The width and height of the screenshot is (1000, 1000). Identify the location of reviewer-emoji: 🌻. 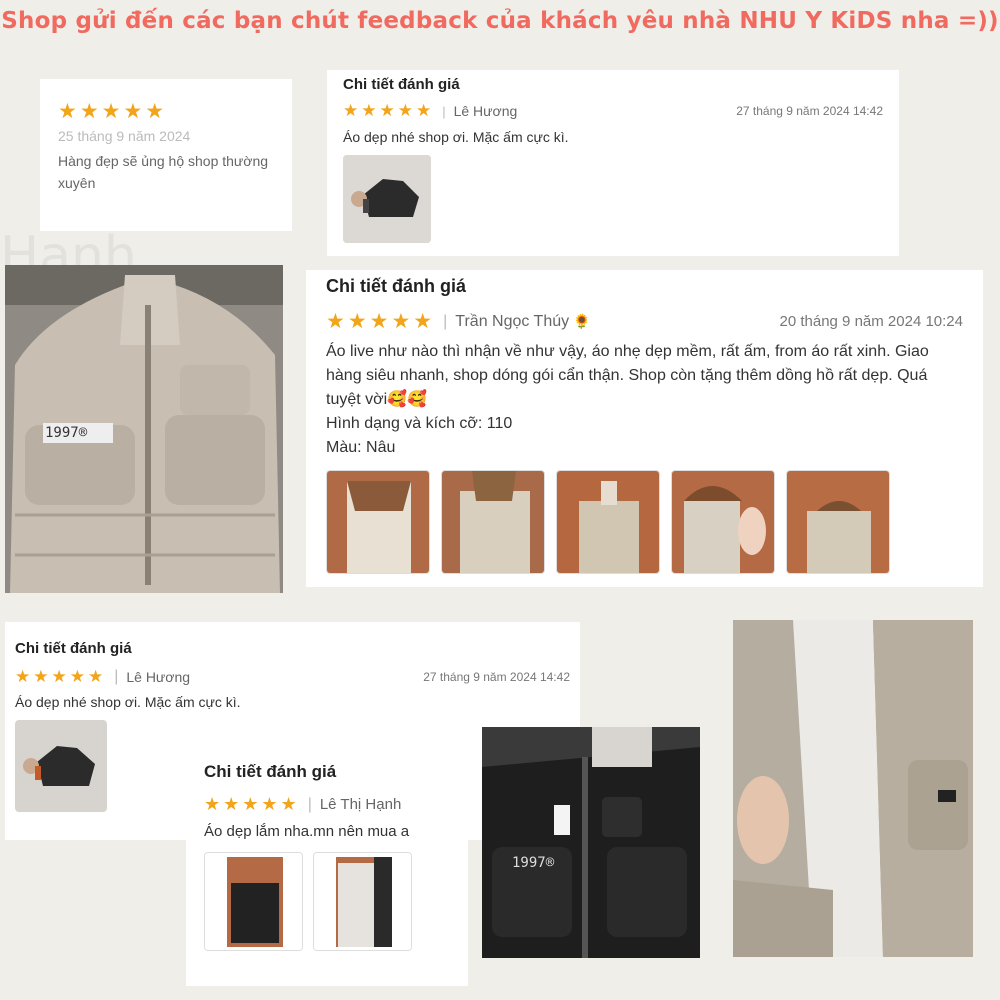
(582, 321).